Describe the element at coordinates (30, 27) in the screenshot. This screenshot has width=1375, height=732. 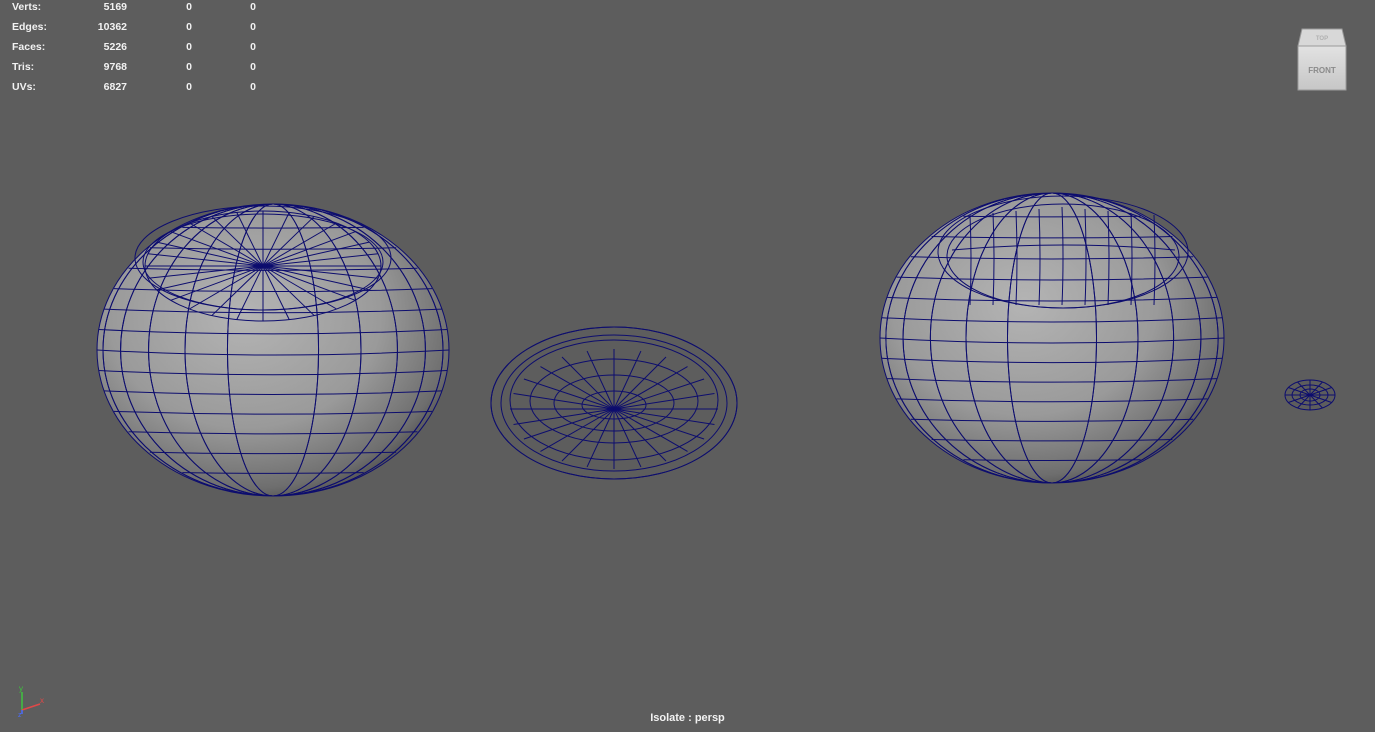
I see `hud-label: Edges:` at that location.